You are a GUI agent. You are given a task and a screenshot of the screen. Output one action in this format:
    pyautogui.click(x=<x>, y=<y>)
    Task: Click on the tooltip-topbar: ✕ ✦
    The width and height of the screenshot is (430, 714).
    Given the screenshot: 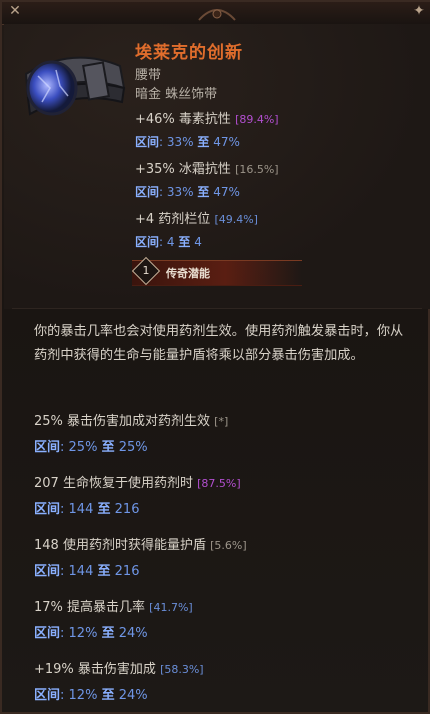 What is the action you would take?
    pyautogui.click(x=216, y=13)
    